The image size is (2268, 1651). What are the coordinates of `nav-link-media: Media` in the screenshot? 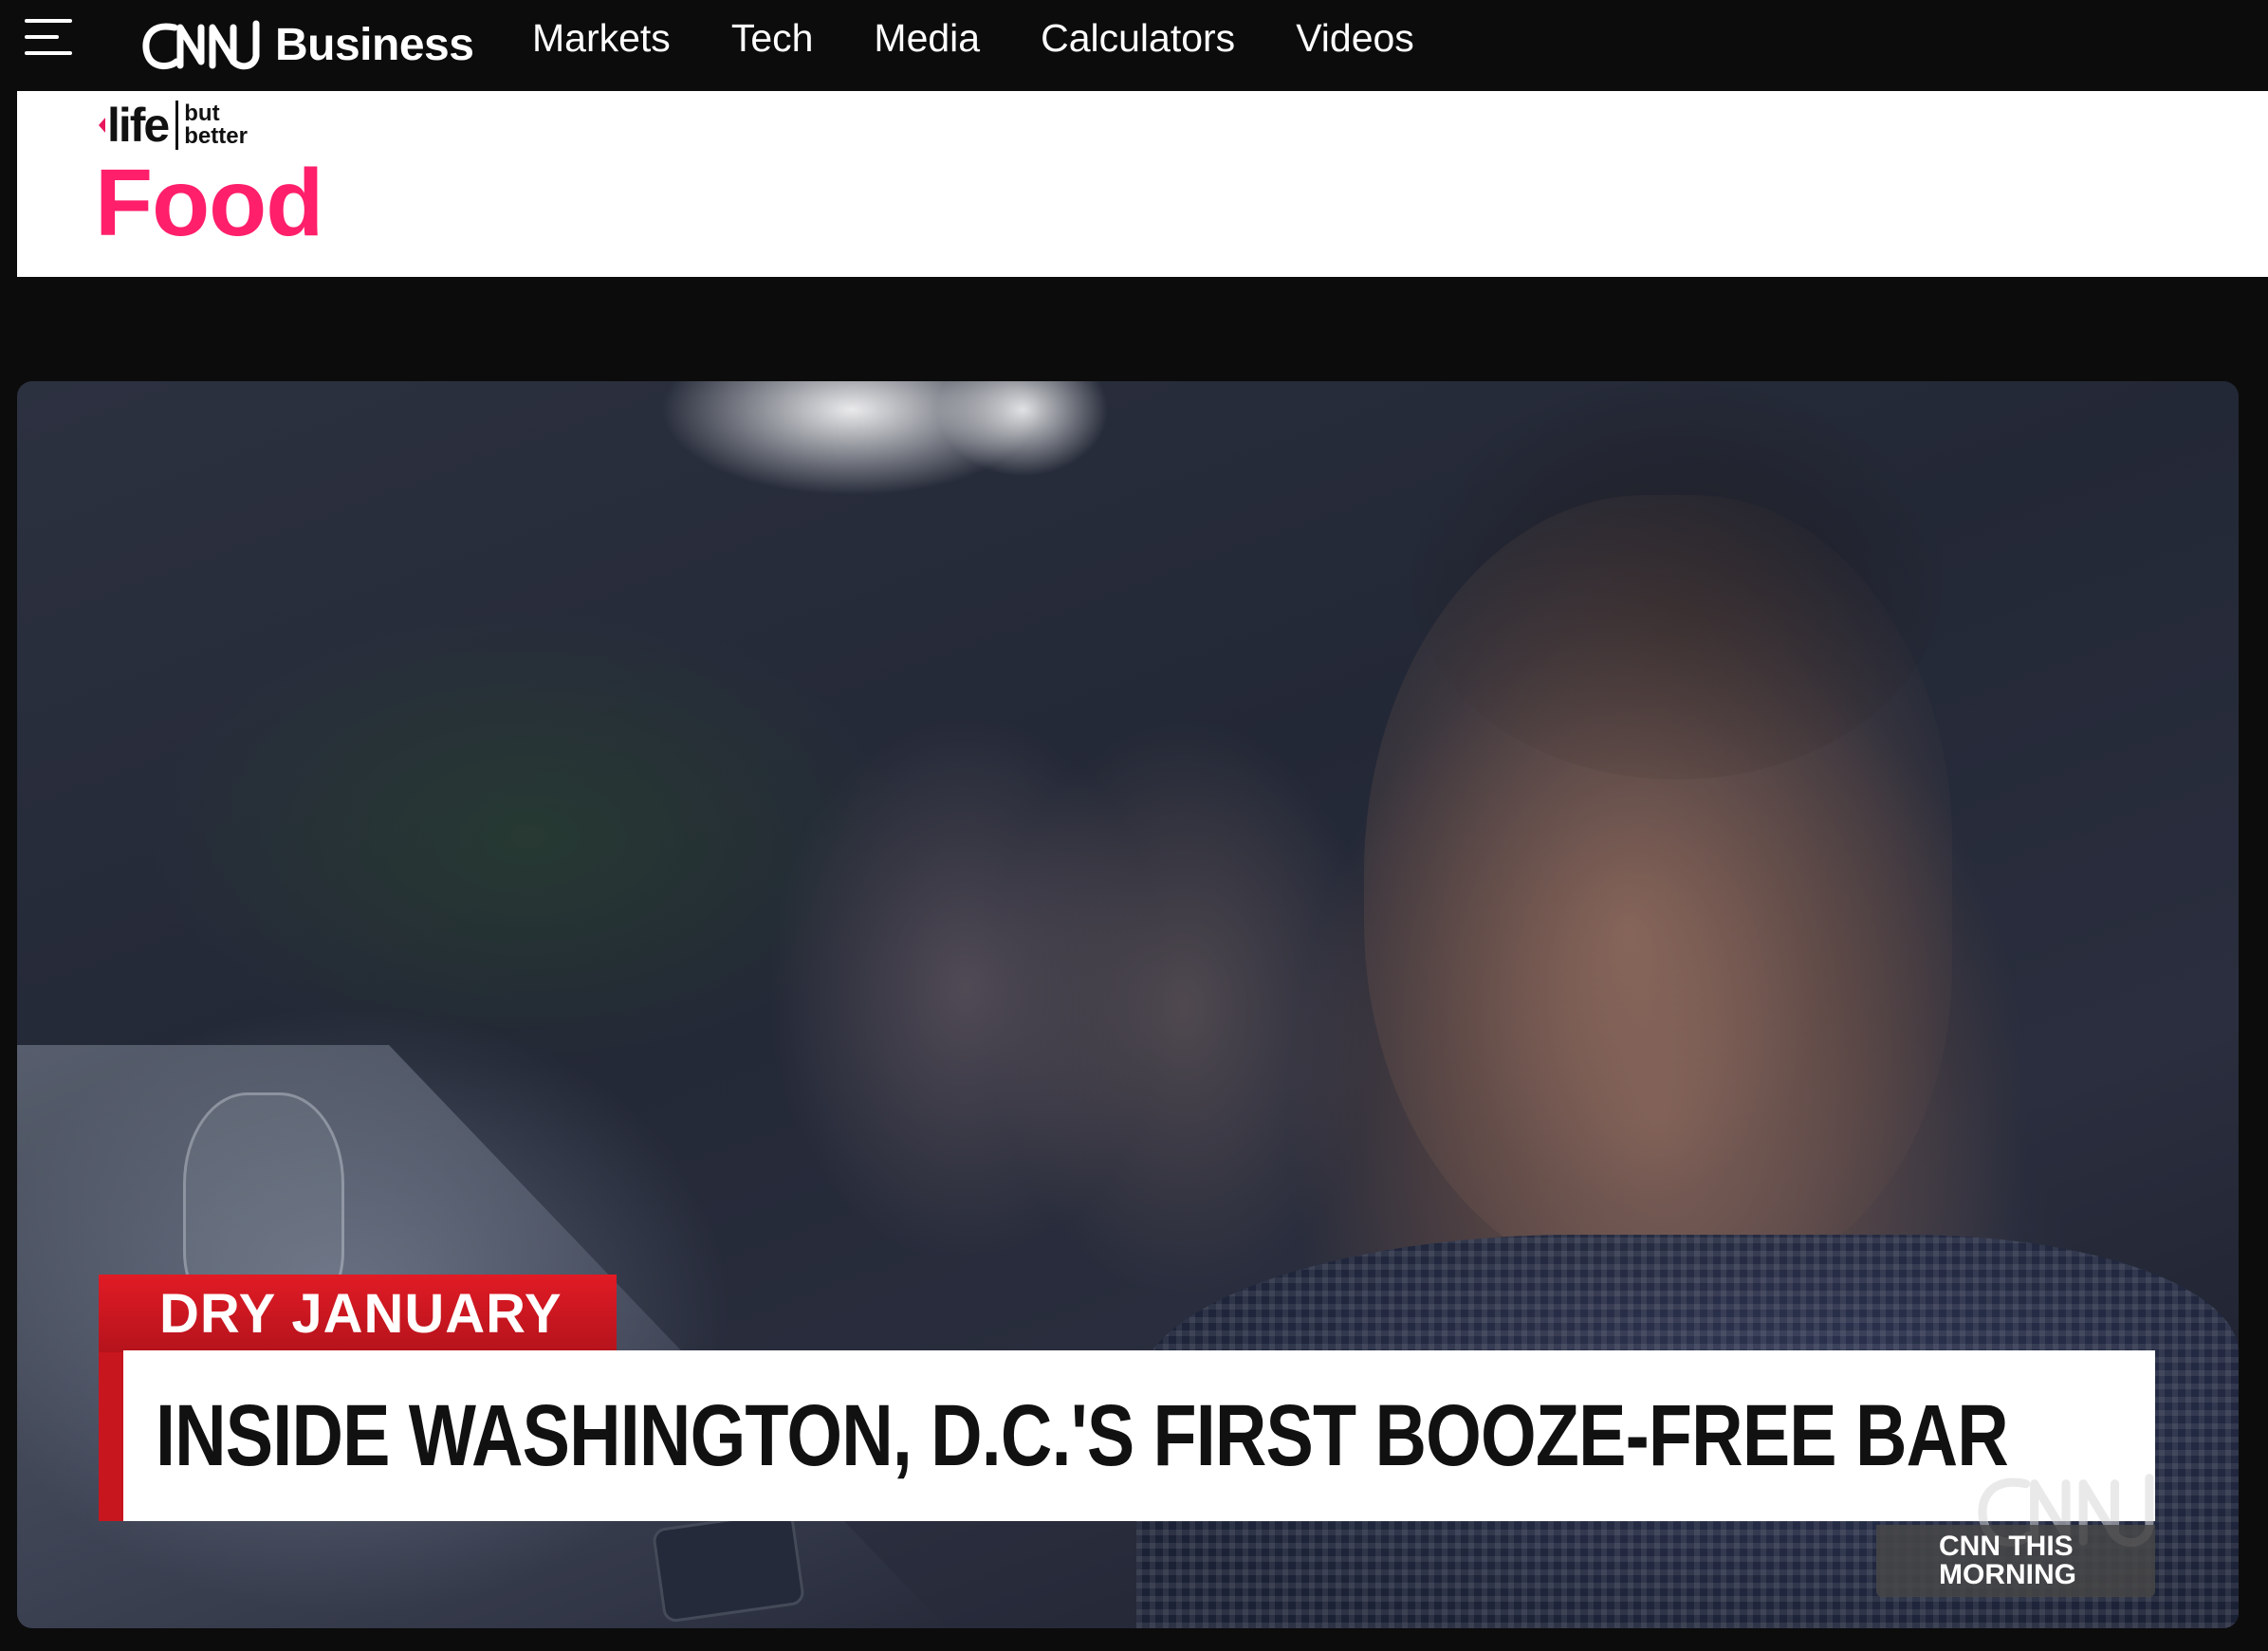 It's located at (927, 38).